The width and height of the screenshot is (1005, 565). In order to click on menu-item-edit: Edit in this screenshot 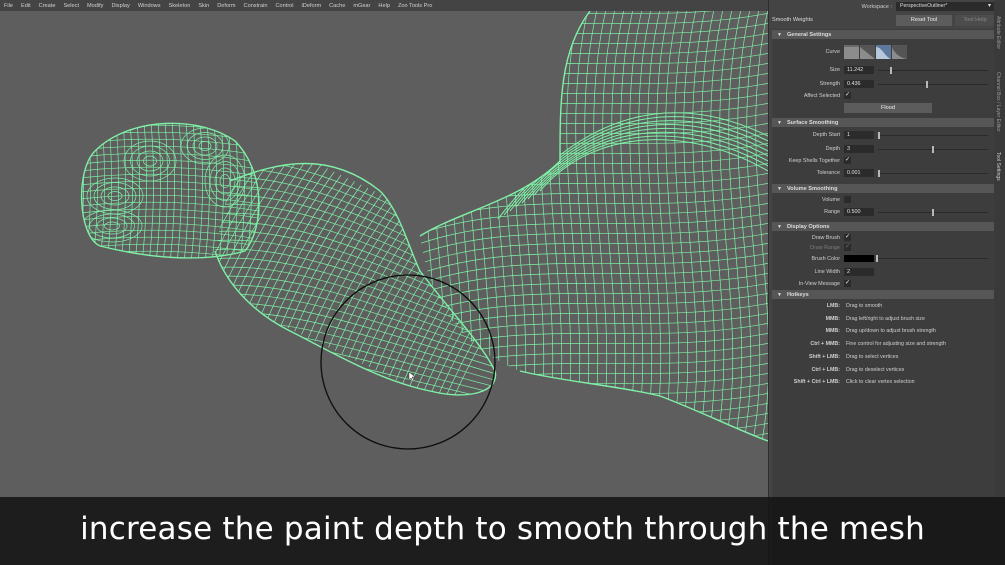, I will do `click(26, 6)`.